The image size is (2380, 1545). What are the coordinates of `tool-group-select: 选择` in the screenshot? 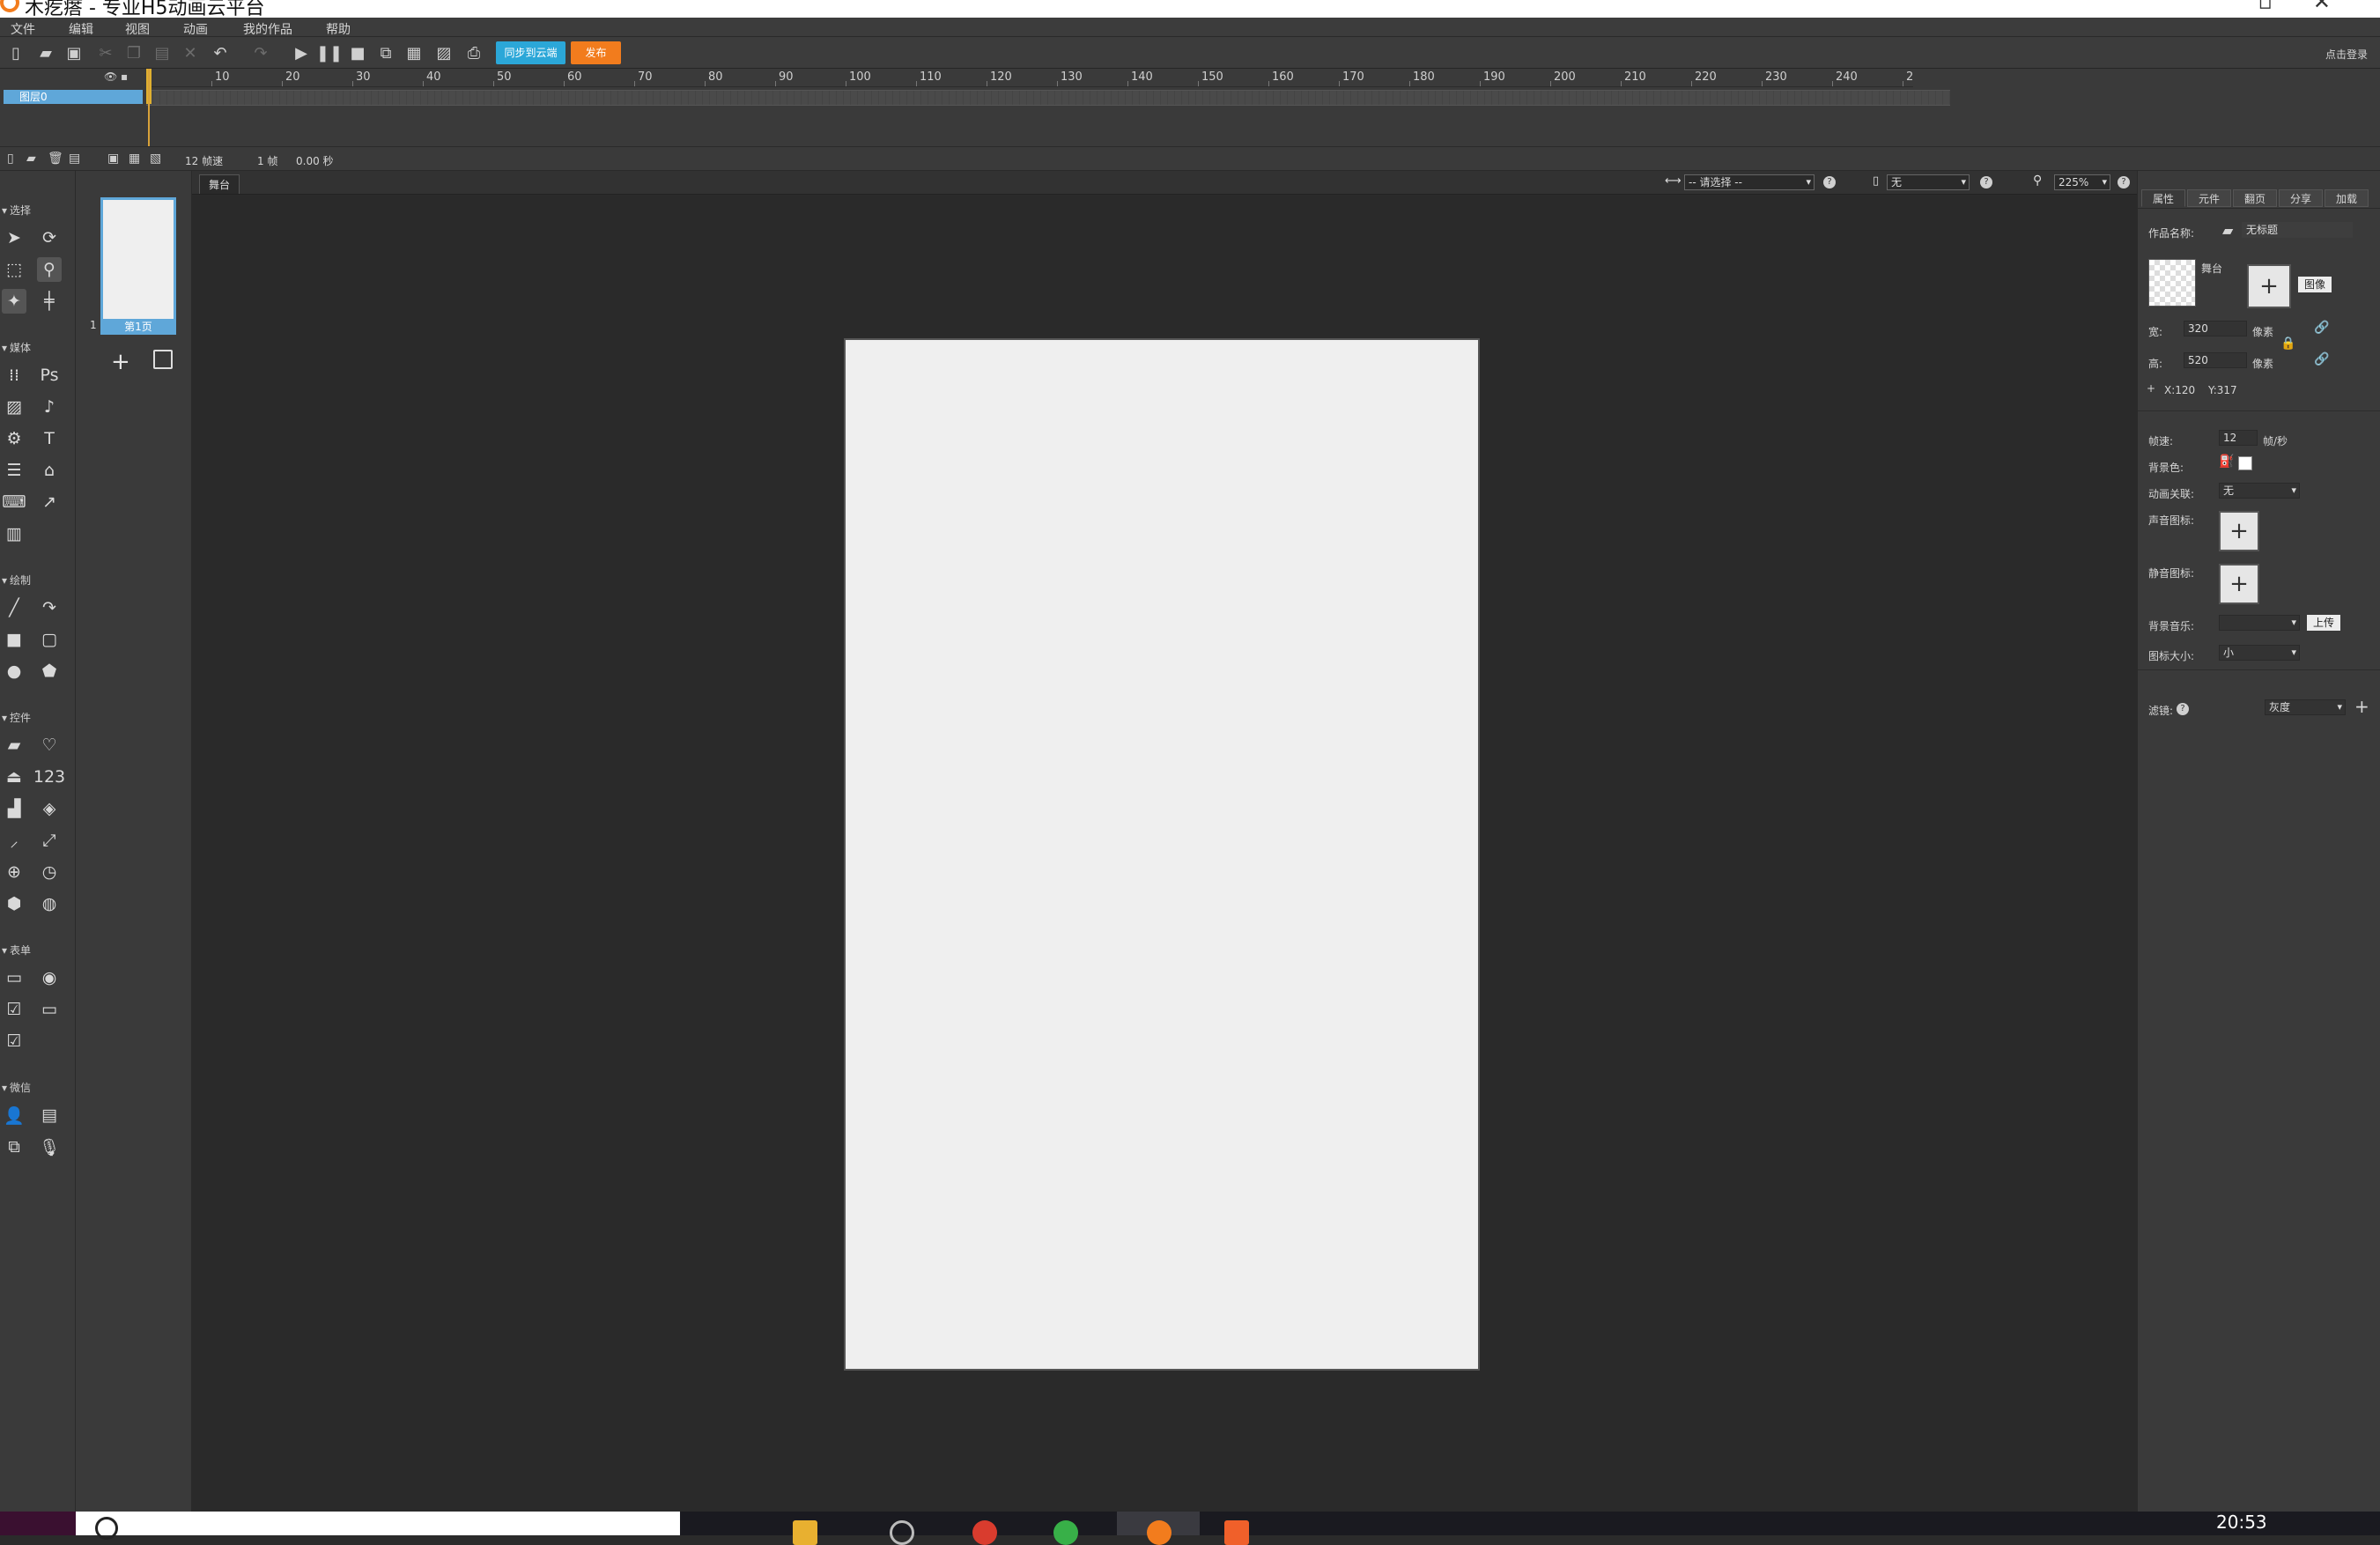 It's located at (16, 211).